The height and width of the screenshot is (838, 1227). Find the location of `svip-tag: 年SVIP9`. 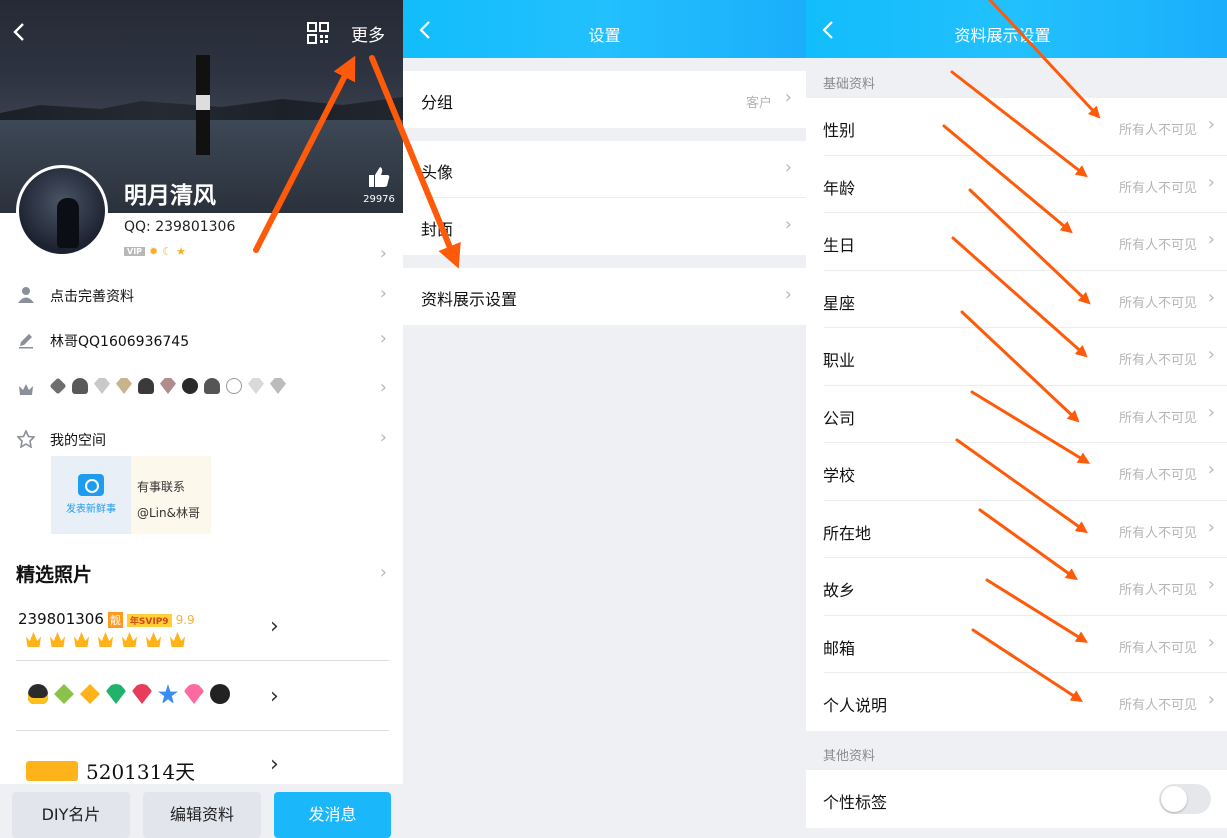

svip-tag: 年SVIP9 is located at coordinates (149, 620).